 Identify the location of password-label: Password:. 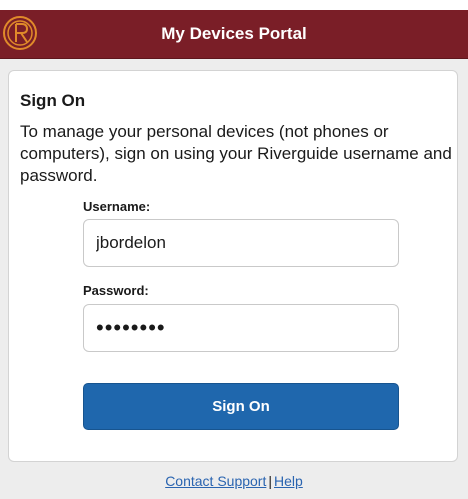
(116, 290).